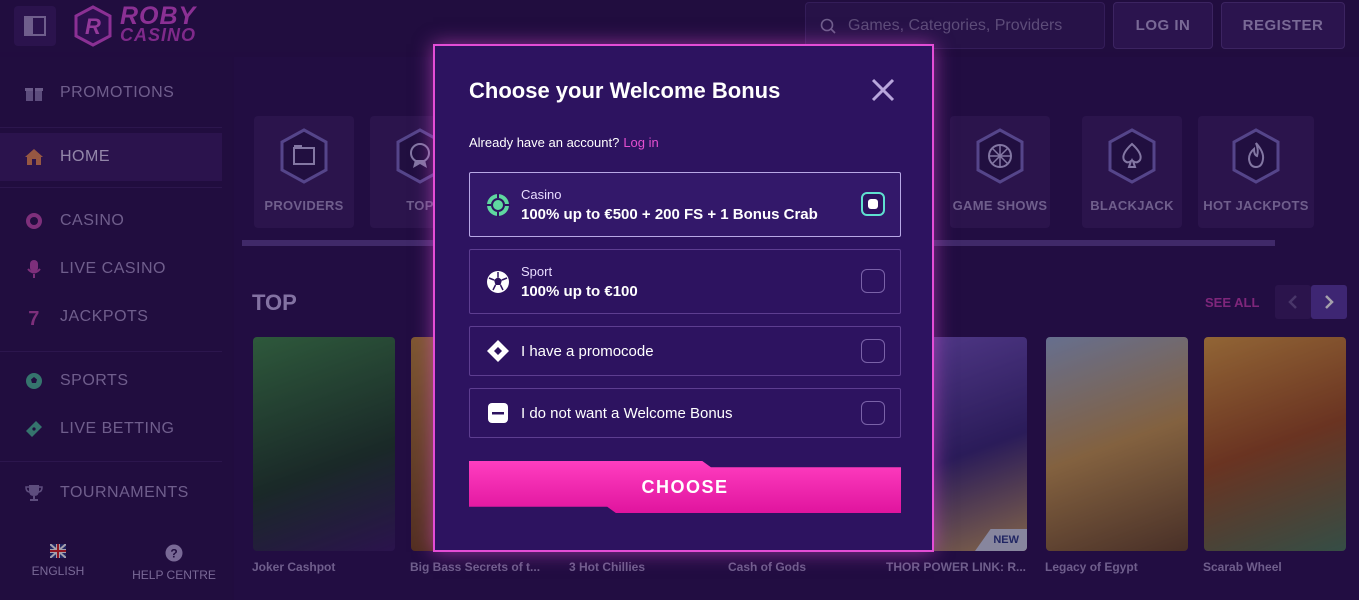  I want to click on close-button, so click(883, 90).